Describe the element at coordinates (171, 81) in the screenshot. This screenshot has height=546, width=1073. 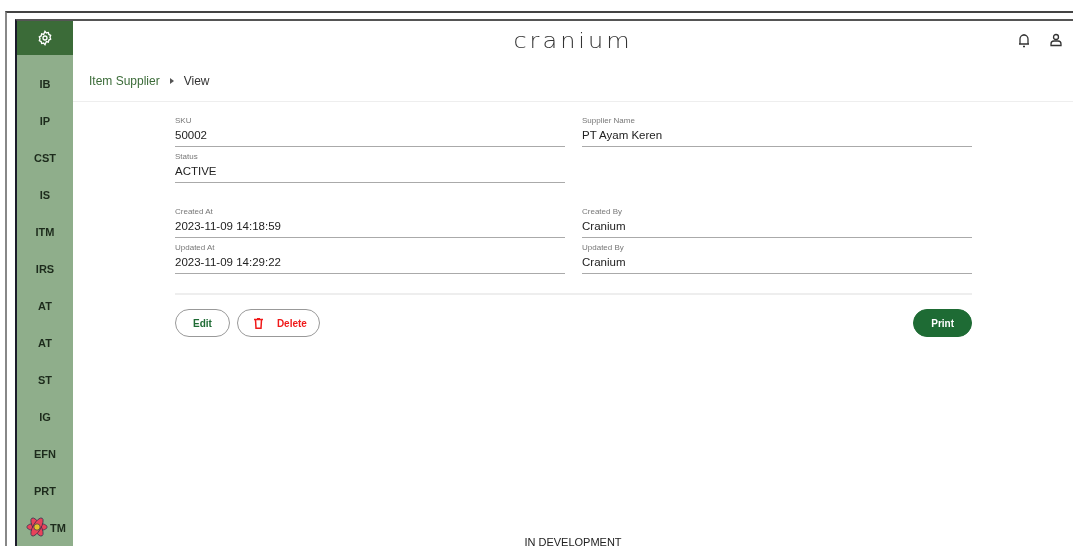
I see `caret-right-icon` at that location.